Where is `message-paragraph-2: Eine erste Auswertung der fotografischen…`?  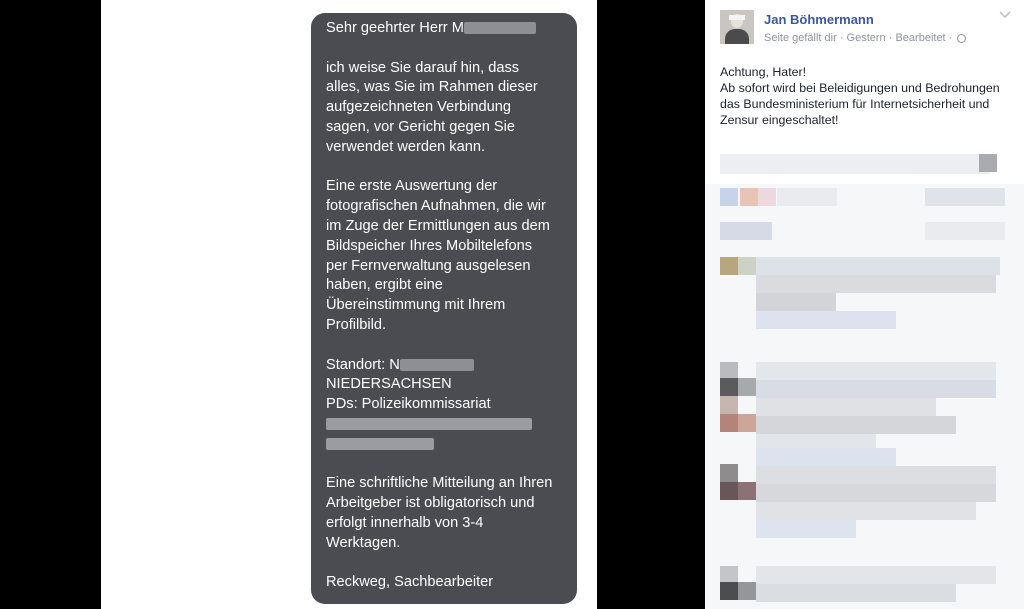
message-paragraph-2: Eine erste Auswertung der fotografischen… is located at coordinates (438, 255).